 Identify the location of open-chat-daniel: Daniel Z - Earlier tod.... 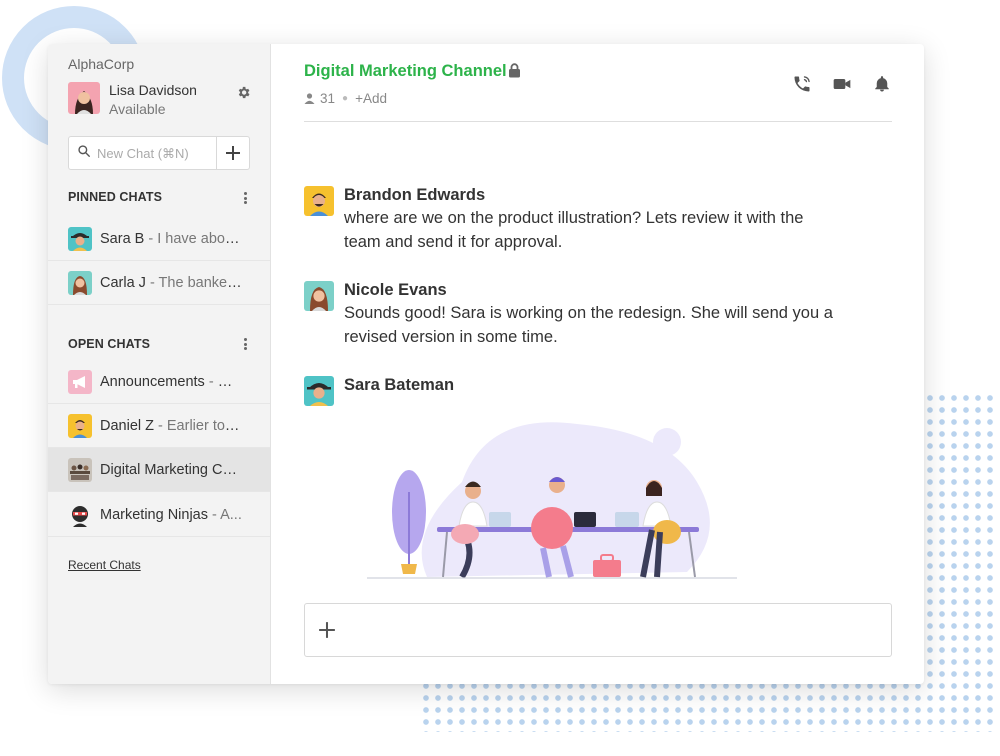
(159, 426).